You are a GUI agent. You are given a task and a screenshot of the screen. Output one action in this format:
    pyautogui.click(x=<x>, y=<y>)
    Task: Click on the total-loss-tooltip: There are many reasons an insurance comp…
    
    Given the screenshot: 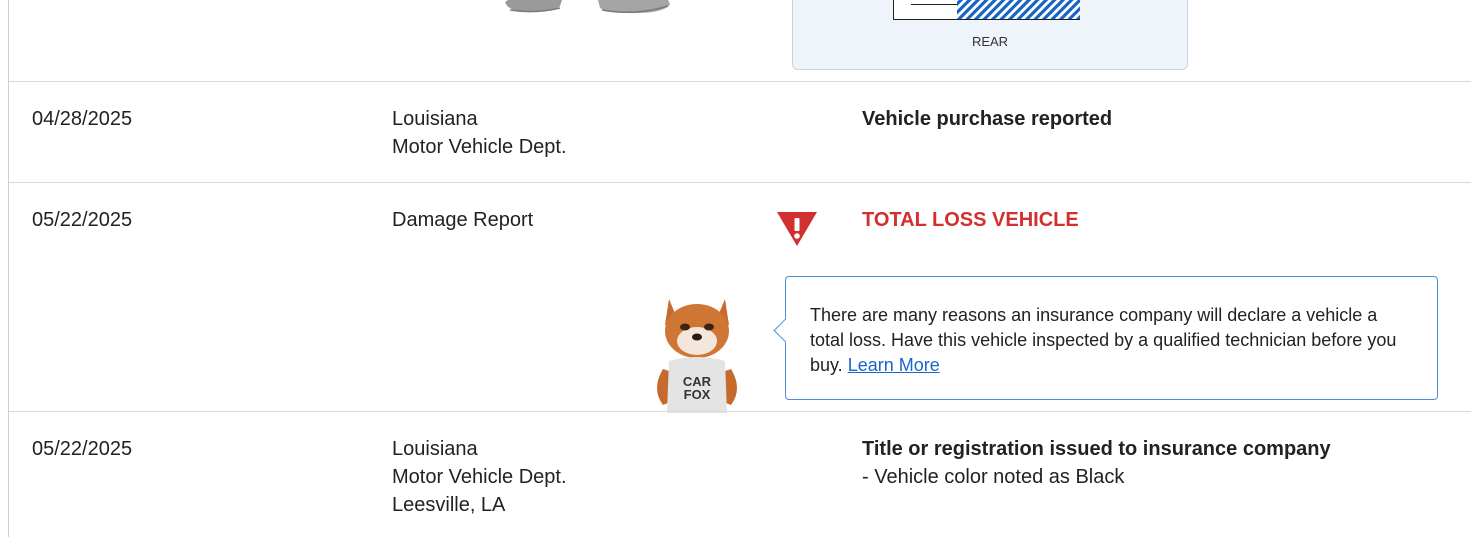 What is the action you would take?
    pyautogui.click(x=1111, y=338)
    